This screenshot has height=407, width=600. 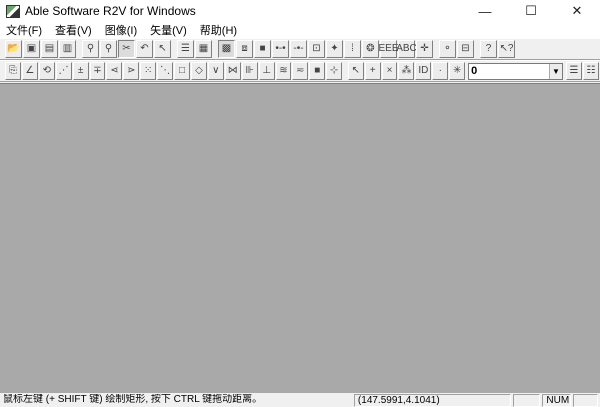 I want to click on close-button: ✕, so click(x=577, y=11).